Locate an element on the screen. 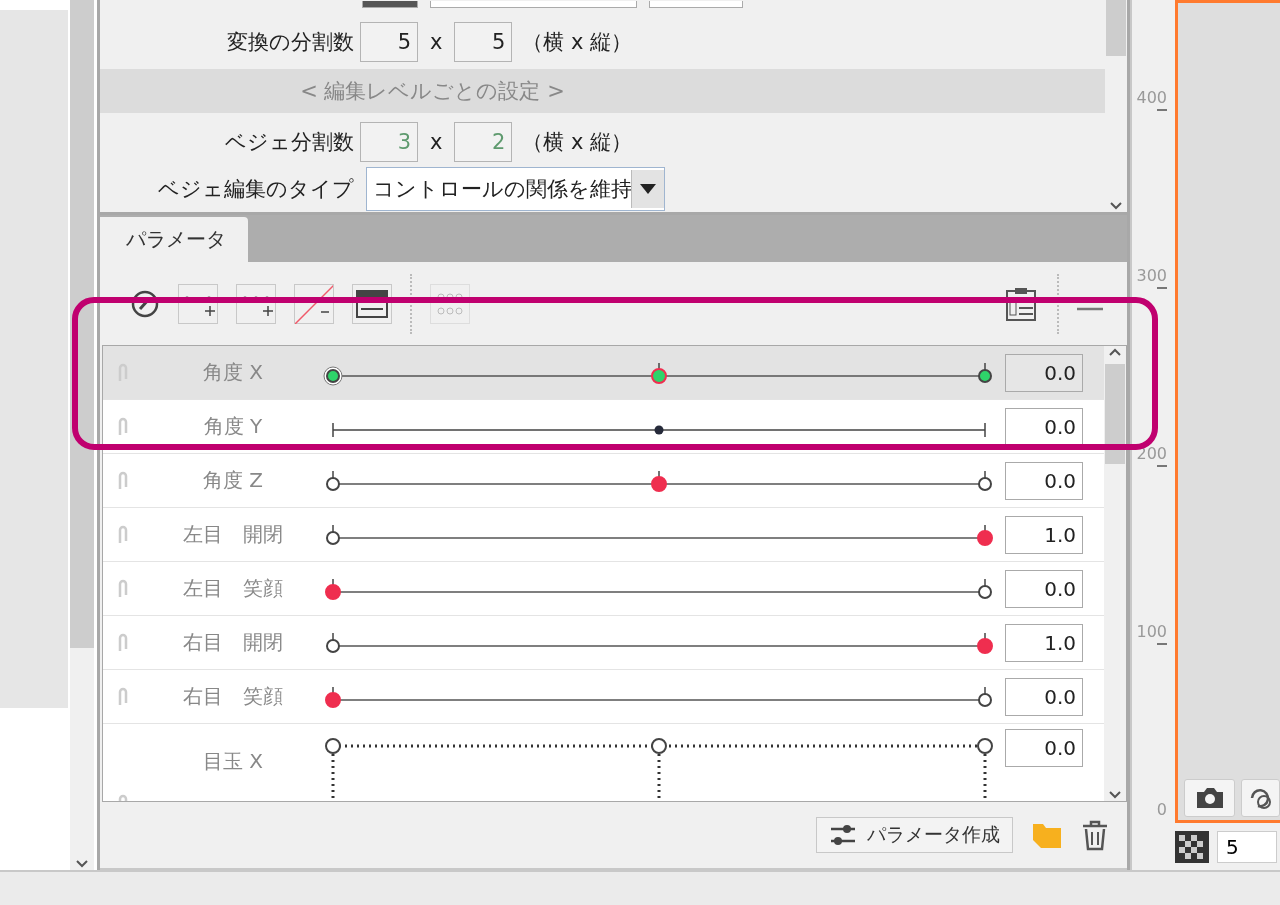  parameter-name: 角度 Z is located at coordinates (233, 480).